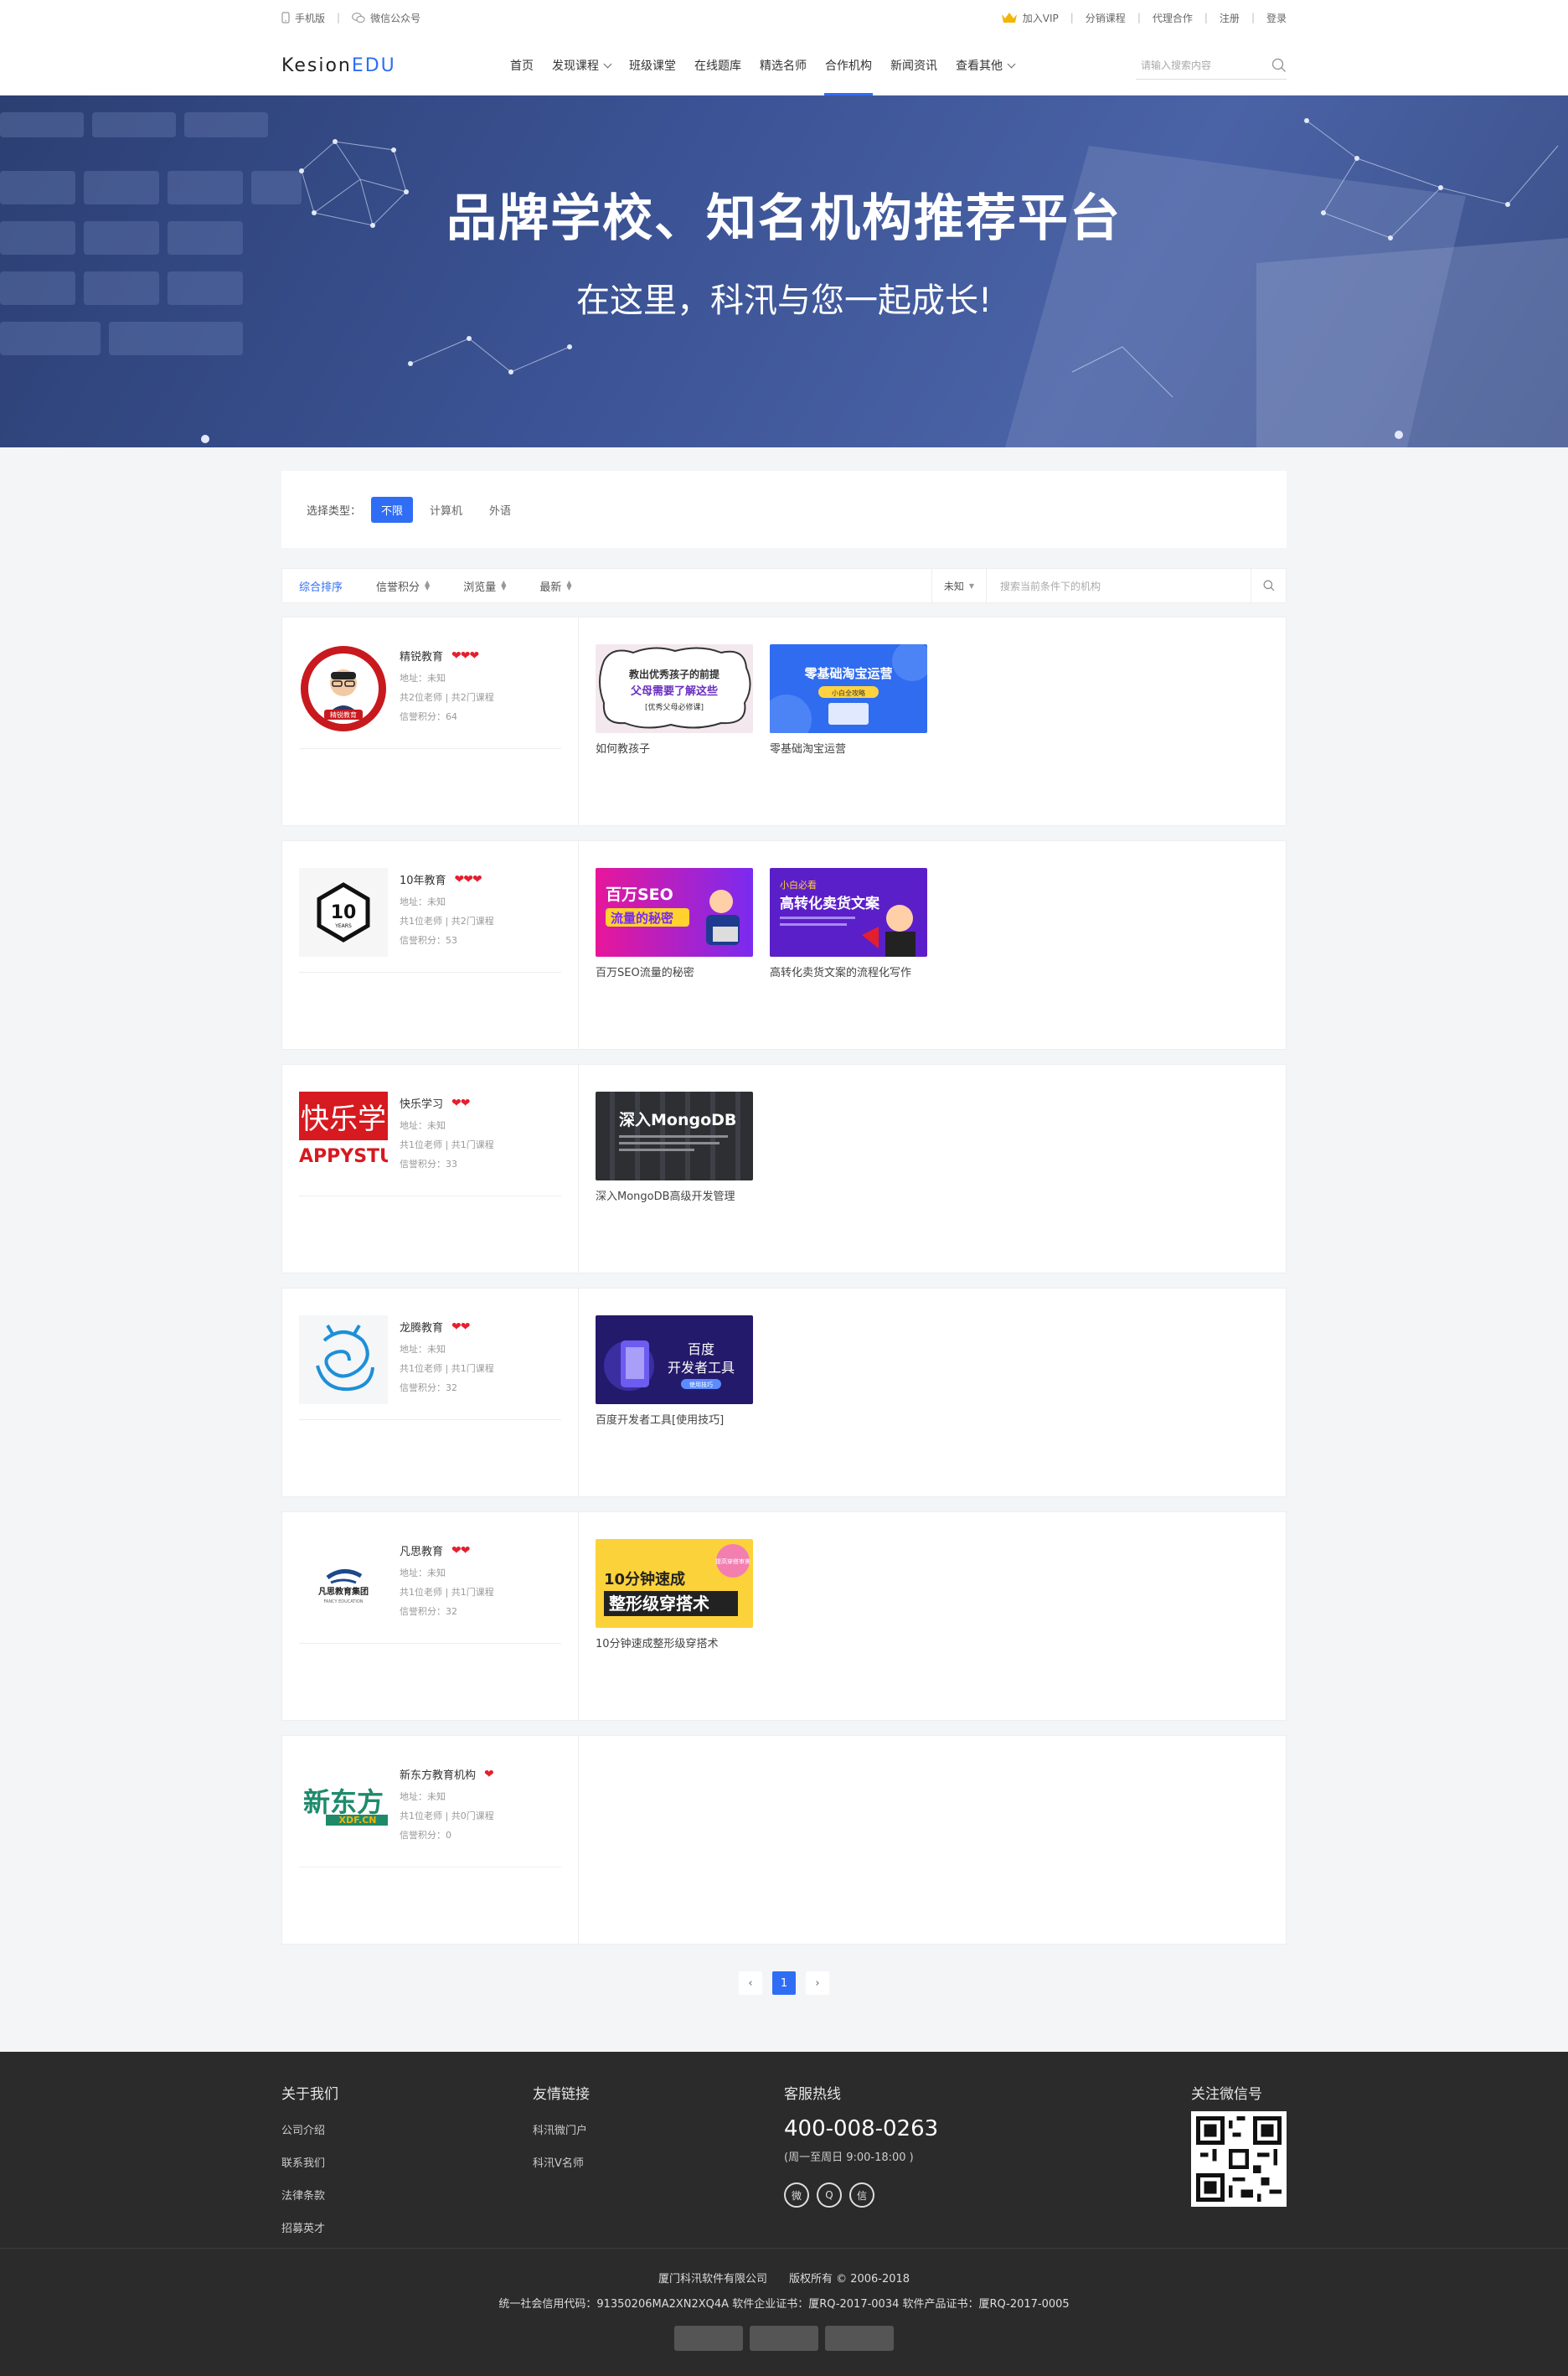 The image size is (1568, 2376). What do you see at coordinates (422, 1327) in the screenshot?
I see `org-name: 龙腾教育` at bounding box center [422, 1327].